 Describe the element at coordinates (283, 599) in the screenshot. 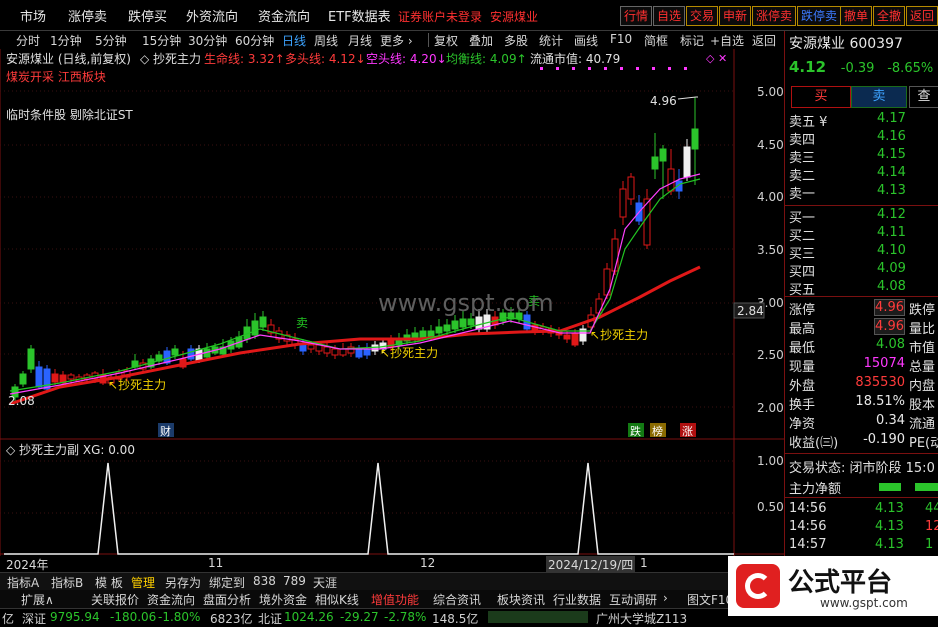

I see `tab-overseas-fund: 境外资金` at that location.